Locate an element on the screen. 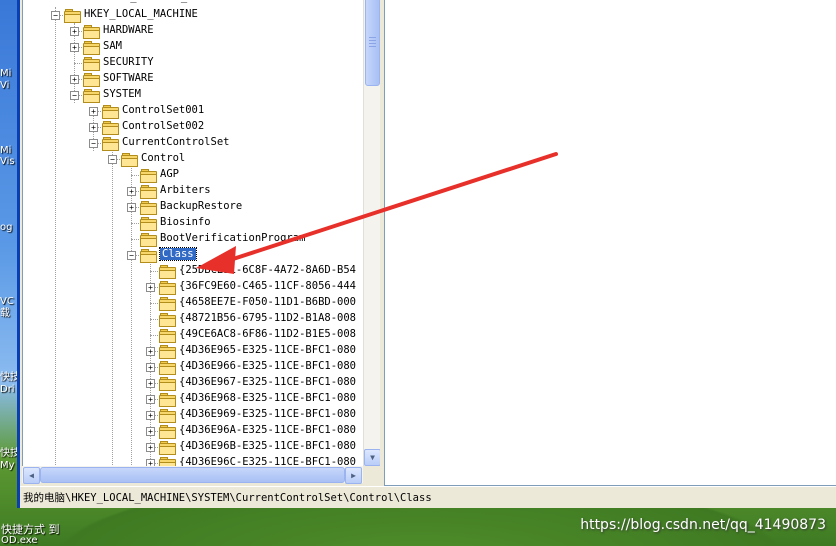  tree-item-label: {4D36E96B-E325-11CE-BFC1-080 is located at coordinates (268, 446).